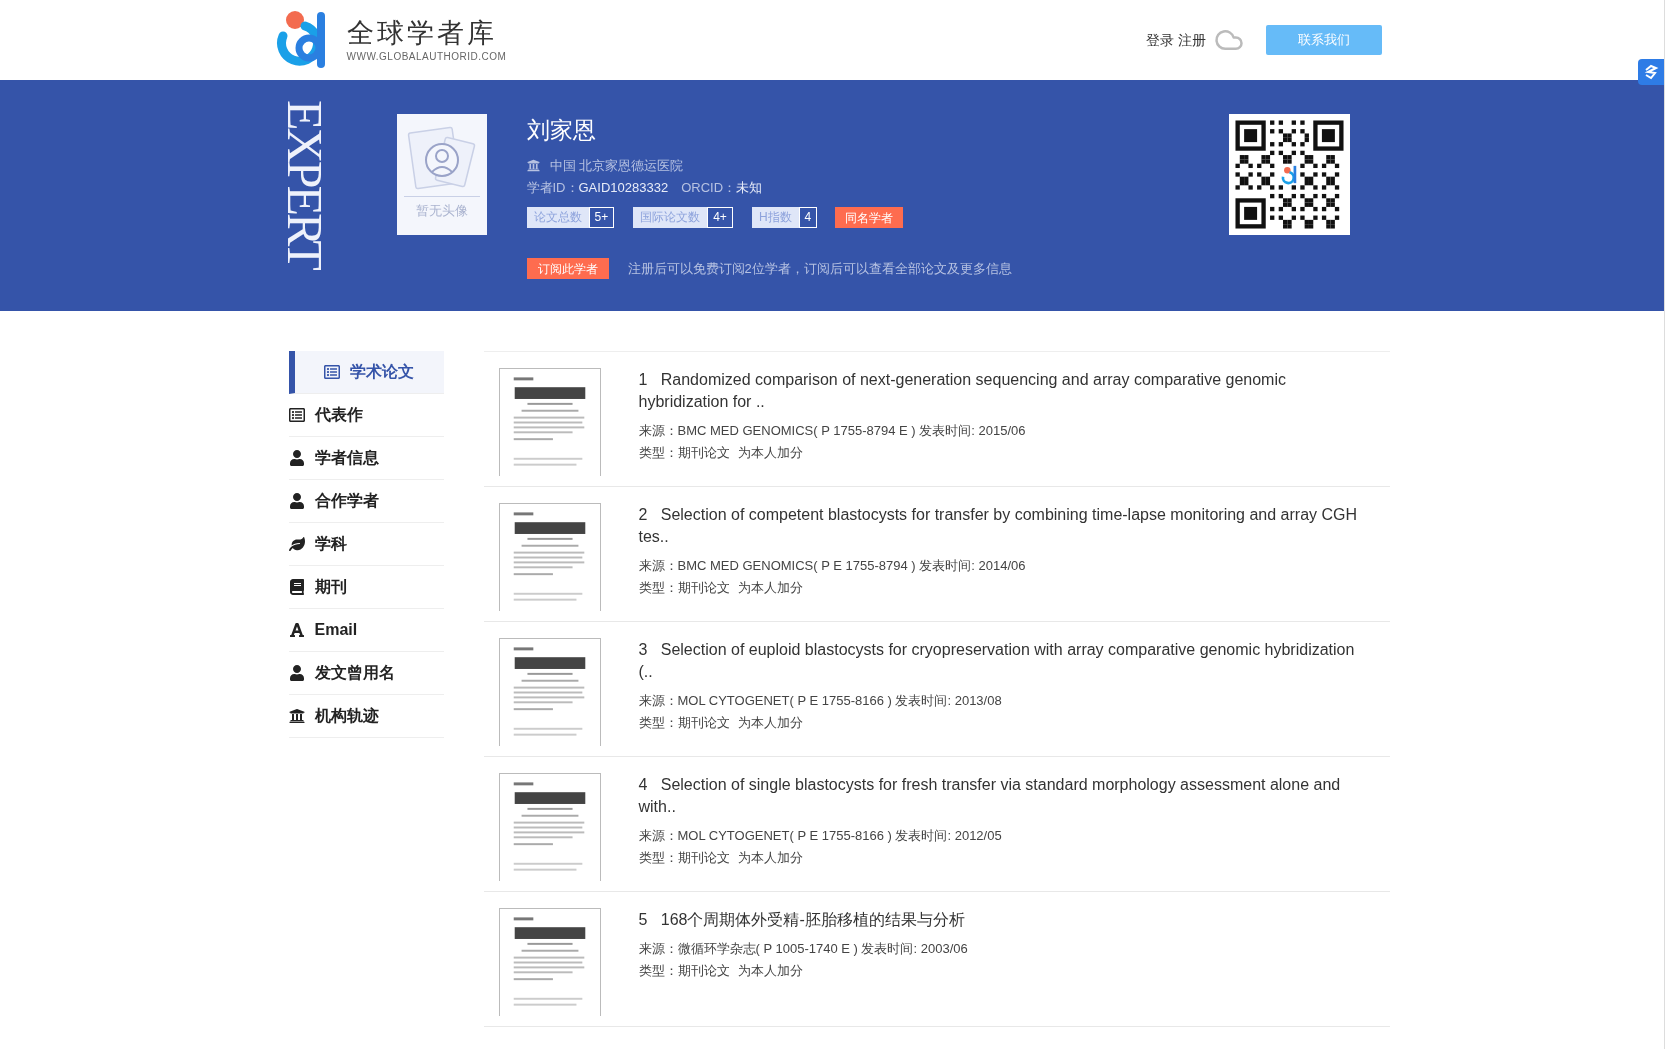 This screenshot has width=1665, height=1049. I want to click on sidebar-item: 期刊, so click(366, 587).